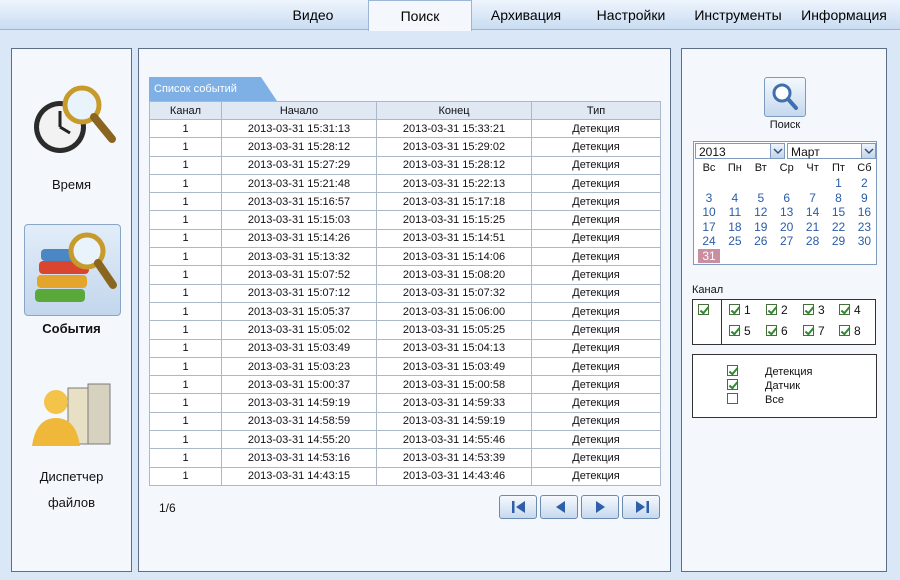 The image size is (900, 580). I want to click on calendar-day: 14, so click(813, 212).